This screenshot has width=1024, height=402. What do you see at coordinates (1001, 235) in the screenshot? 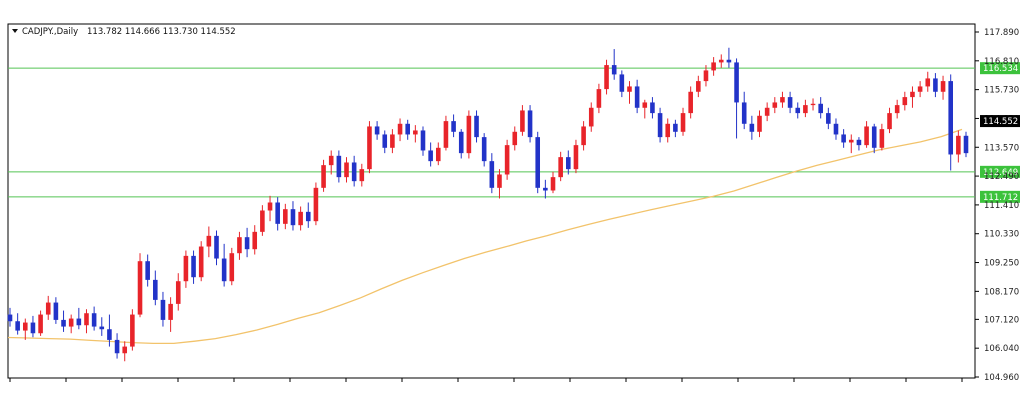
I see `y-tick-label: 110.330` at bounding box center [1001, 235].